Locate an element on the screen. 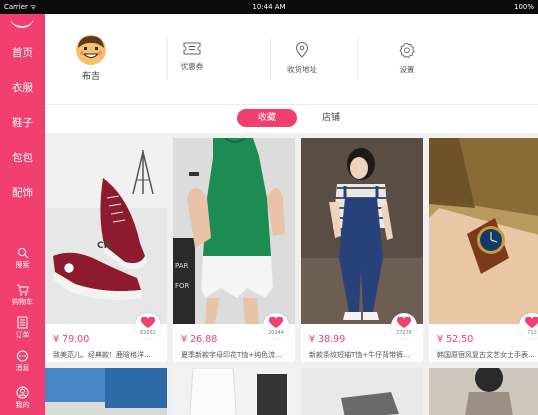  tab-favorites: 收藏 is located at coordinates (267, 118).